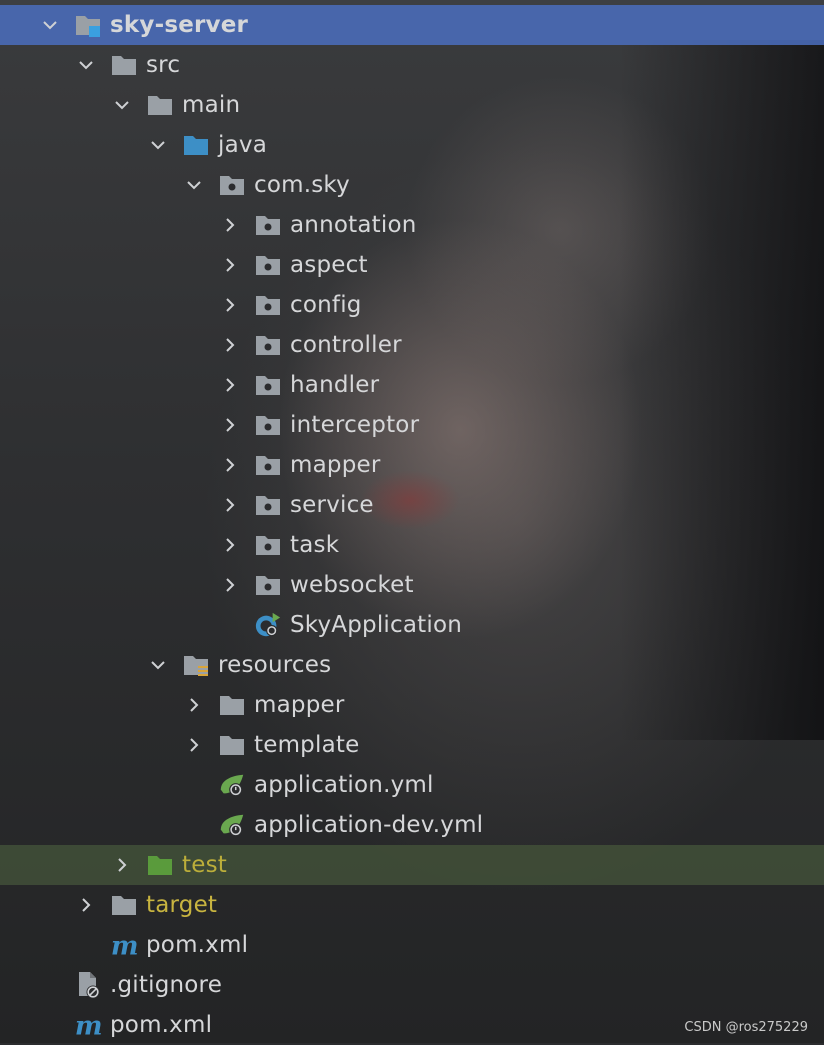 The width and height of the screenshot is (824, 1045). What do you see at coordinates (275, 665) in the screenshot?
I see `tree-row-label: resources` at bounding box center [275, 665].